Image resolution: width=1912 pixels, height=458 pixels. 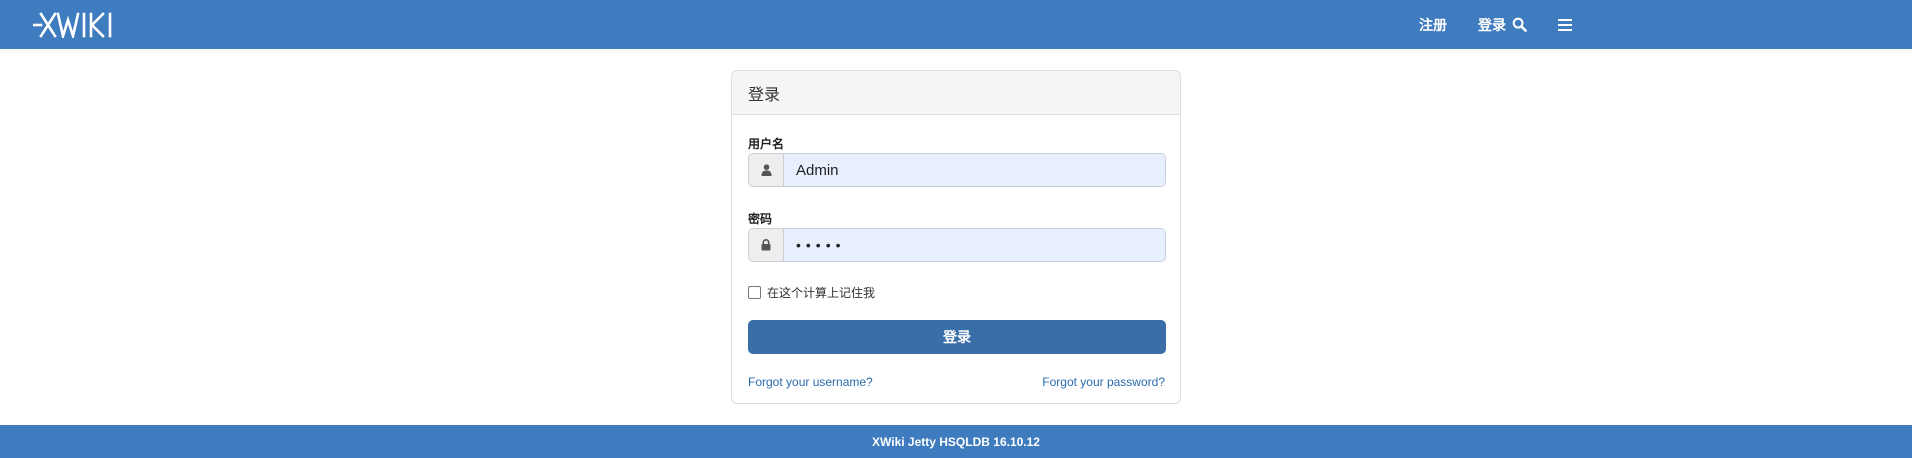 I want to click on search-icon, so click(x=1519, y=24).